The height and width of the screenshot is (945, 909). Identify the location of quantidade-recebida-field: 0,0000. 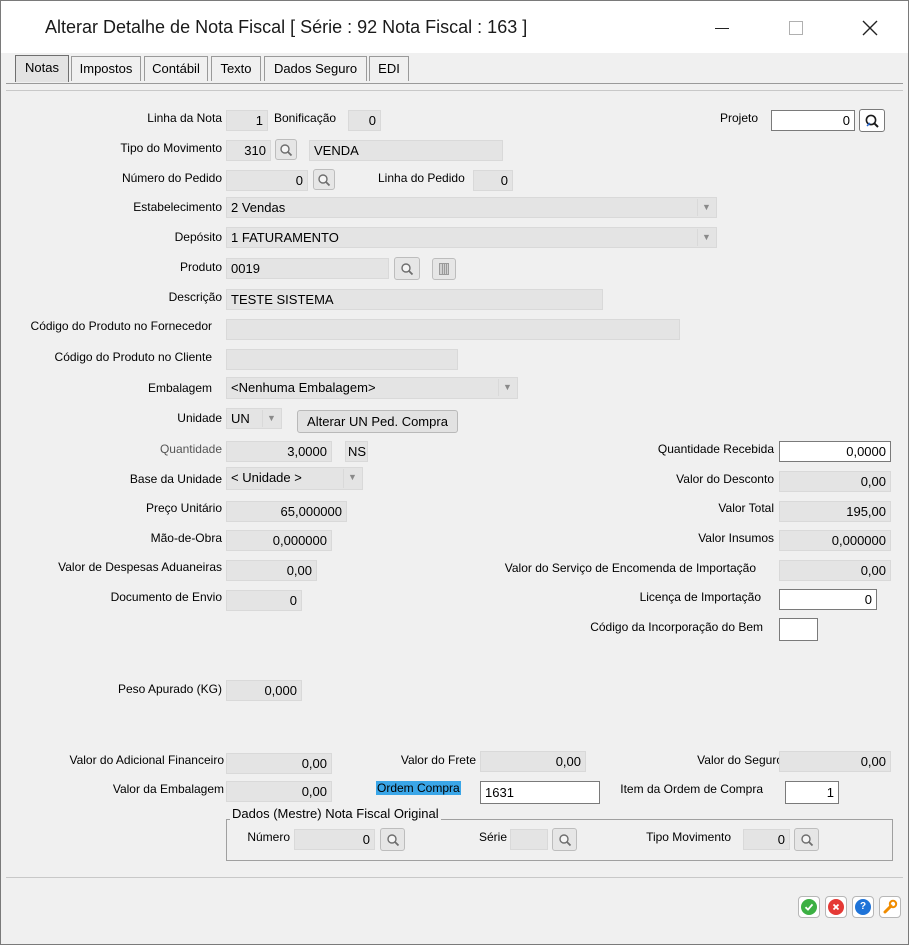
(835, 451).